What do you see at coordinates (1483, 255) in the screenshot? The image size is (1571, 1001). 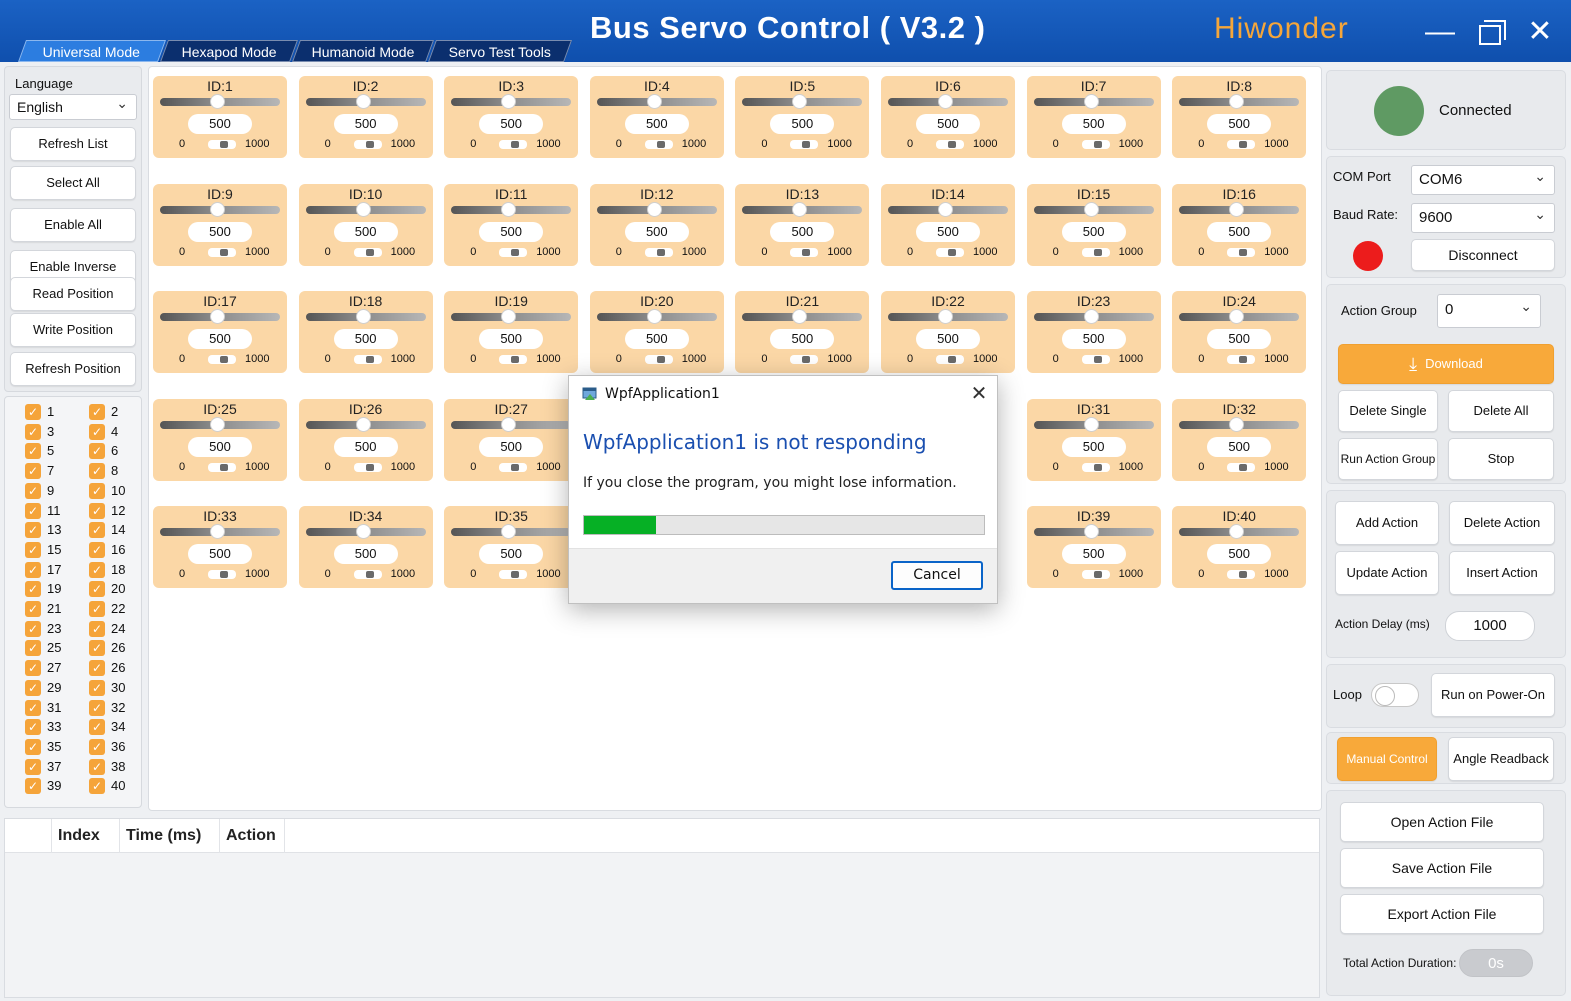 I see `disconnect-button: Disconnect` at bounding box center [1483, 255].